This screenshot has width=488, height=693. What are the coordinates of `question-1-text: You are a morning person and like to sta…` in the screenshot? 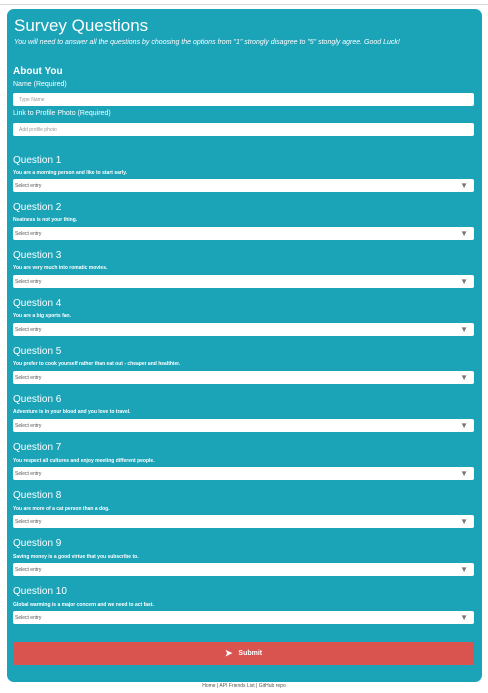 It's located at (70, 173).